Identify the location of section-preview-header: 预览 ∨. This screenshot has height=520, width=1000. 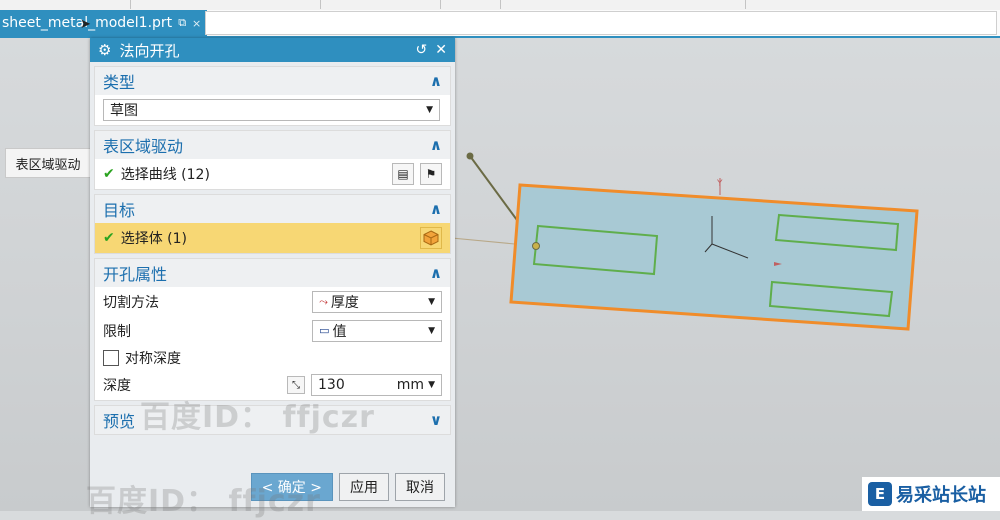
(272, 420).